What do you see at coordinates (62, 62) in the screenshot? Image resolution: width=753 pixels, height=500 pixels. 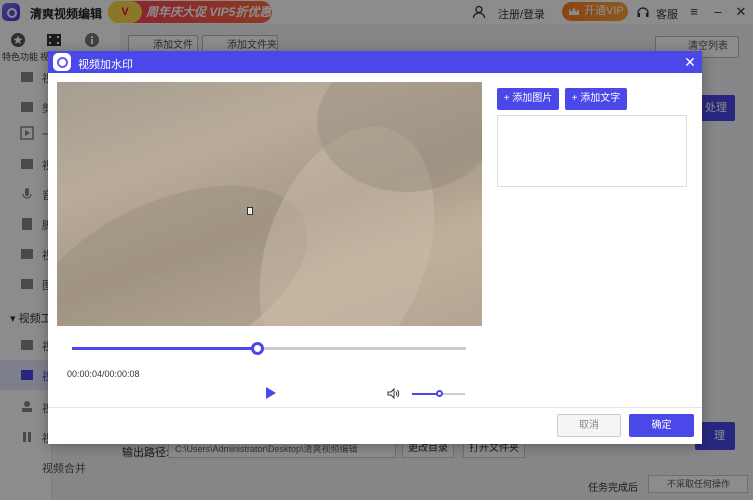 I see `dialog-logo-icon` at bounding box center [62, 62].